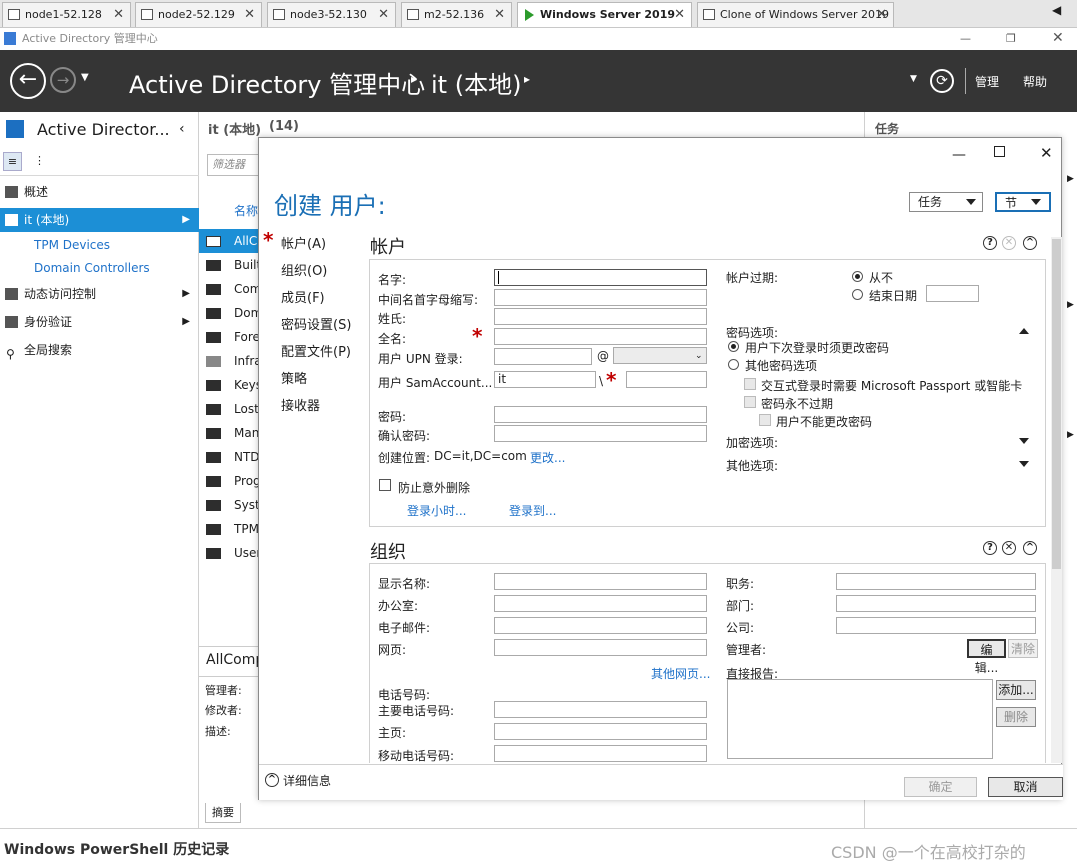 This screenshot has height=868, width=1077. What do you see at coordinates (999, 151) in the screenshot?
I see `maximize-icon` at bounding box center [999, 151].